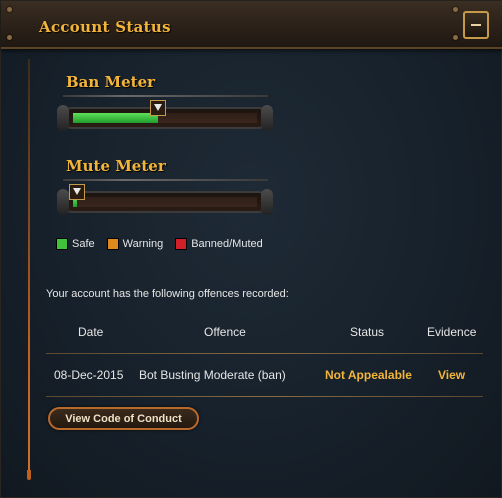 This screenshot has height=498, width=502. I want to click on legend-label: Banned/Muted, so click(227, 244).